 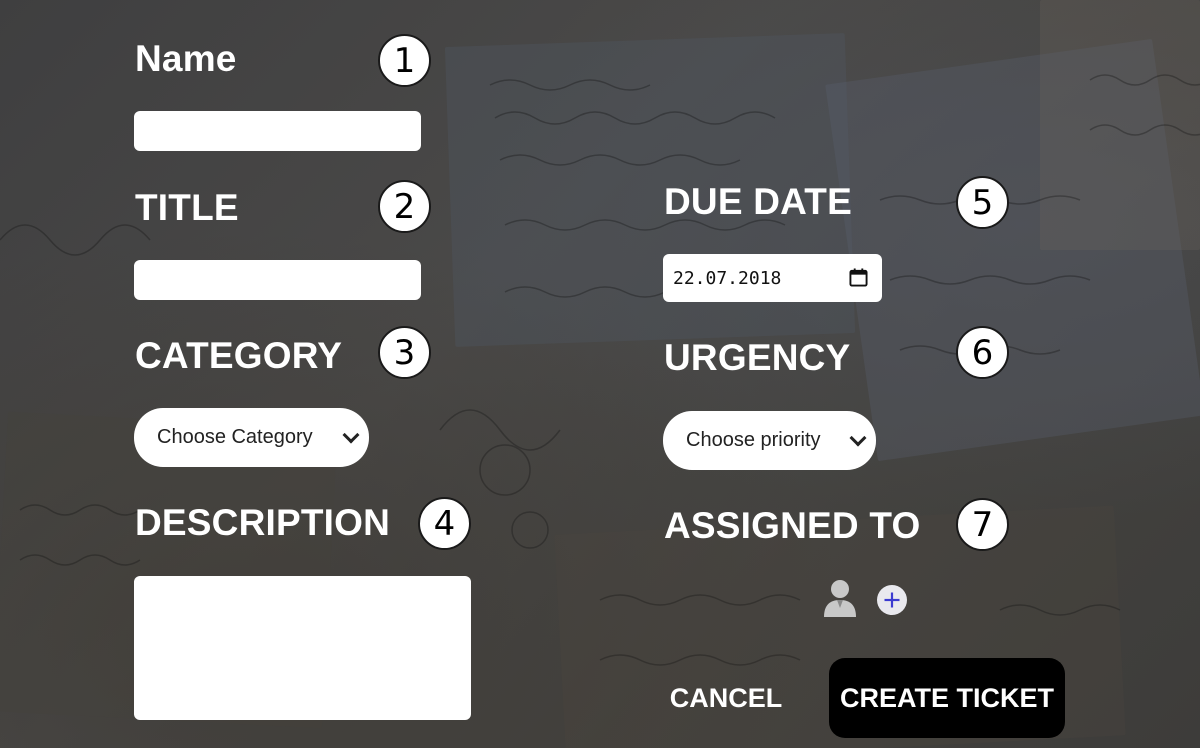 What do you see at coordinates (444, 523) in the screenshot?
I see `step-badge-4: 4` at bounding box center [444, 523].